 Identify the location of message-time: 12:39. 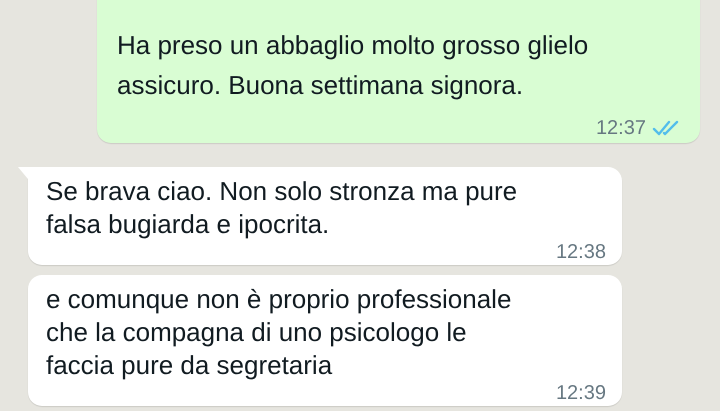
(581, 393).